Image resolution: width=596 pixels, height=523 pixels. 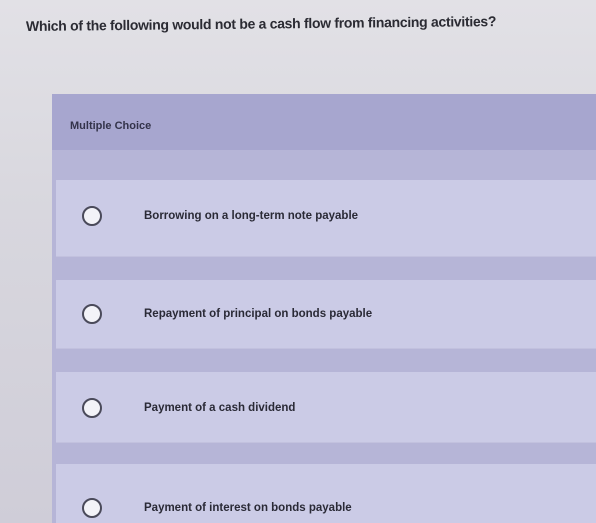 I want to click on answer-option-1: Borrowing on a long-term note payable, so click(x=326, y=218).